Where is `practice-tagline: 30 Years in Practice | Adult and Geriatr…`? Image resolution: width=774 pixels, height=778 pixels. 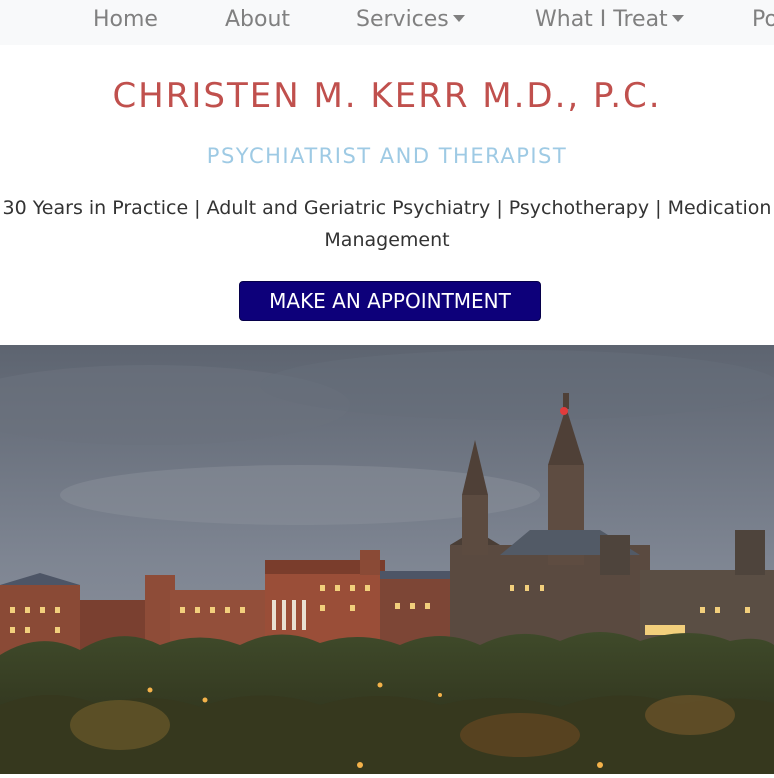
practice-tagline: 30 Years in Practice | Adult and Geriatr… is located at coordinates (387, 224).